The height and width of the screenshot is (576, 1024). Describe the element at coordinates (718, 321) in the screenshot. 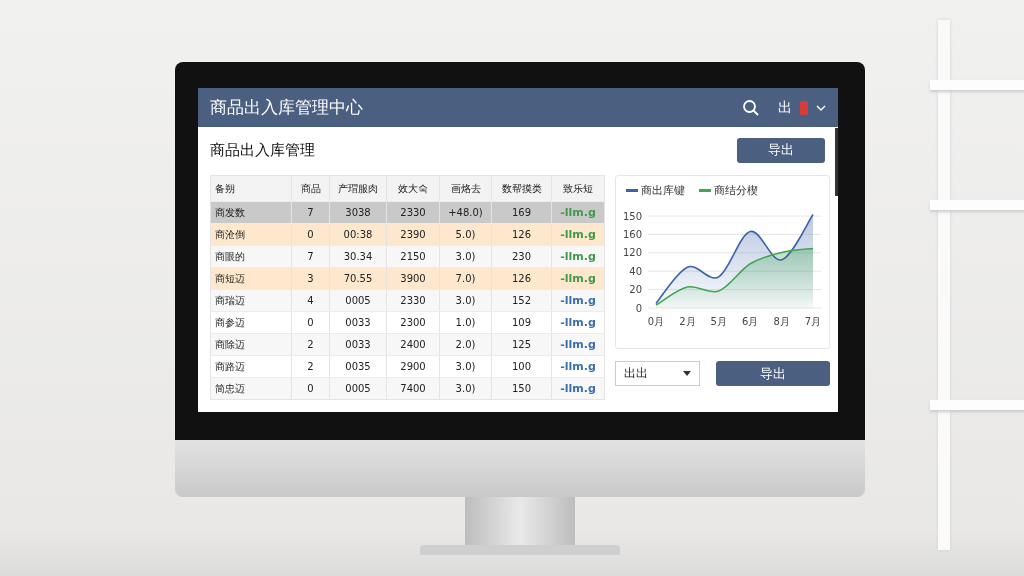

I see `x-axis-label: 5月` at that location.